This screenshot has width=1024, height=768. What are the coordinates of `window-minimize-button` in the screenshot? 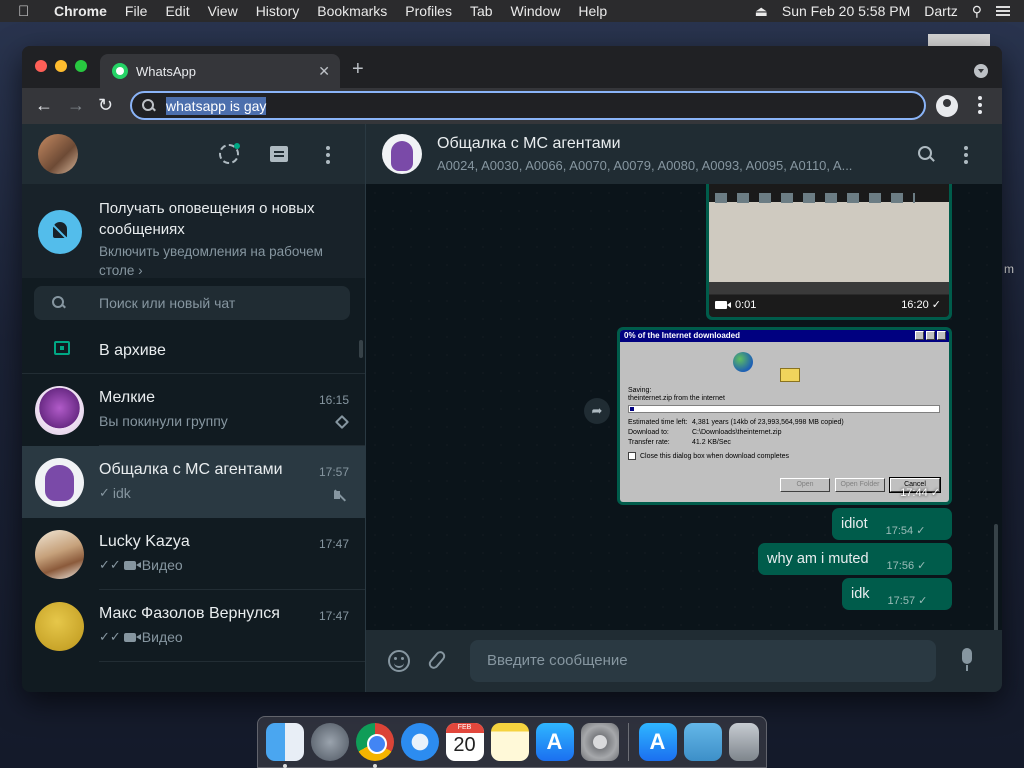 It's located at (61, 66).